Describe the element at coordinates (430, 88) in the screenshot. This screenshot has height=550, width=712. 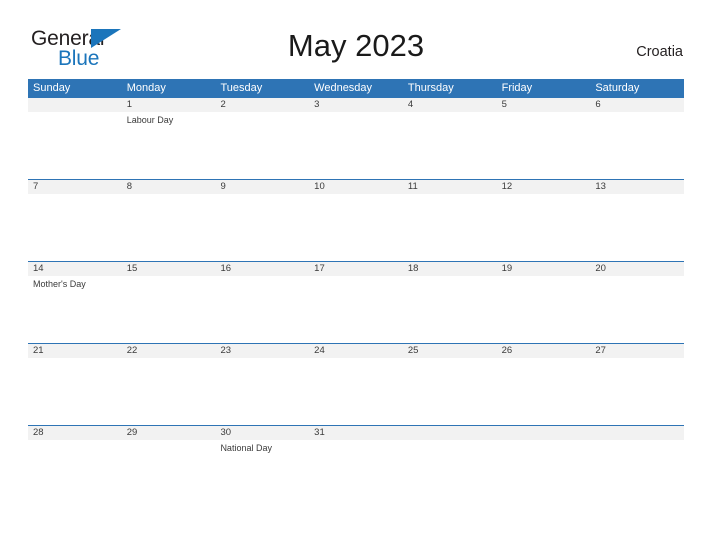
I see `weekday-thursday: Thursday` at that location.